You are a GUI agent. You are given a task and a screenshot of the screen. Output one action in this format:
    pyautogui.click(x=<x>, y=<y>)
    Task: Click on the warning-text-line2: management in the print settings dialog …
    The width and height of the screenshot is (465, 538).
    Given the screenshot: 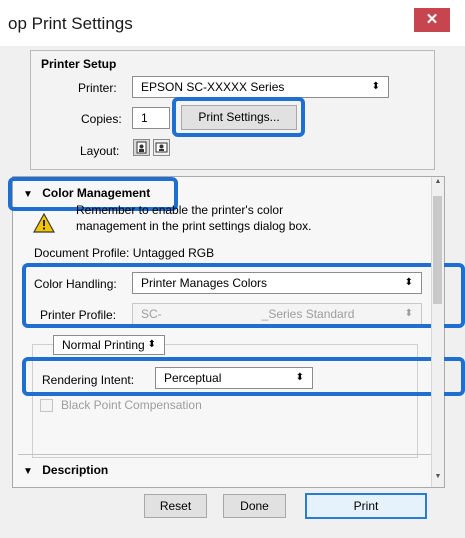 What is the action you would take?
    pyautogui.click(x=194, y=226)
    